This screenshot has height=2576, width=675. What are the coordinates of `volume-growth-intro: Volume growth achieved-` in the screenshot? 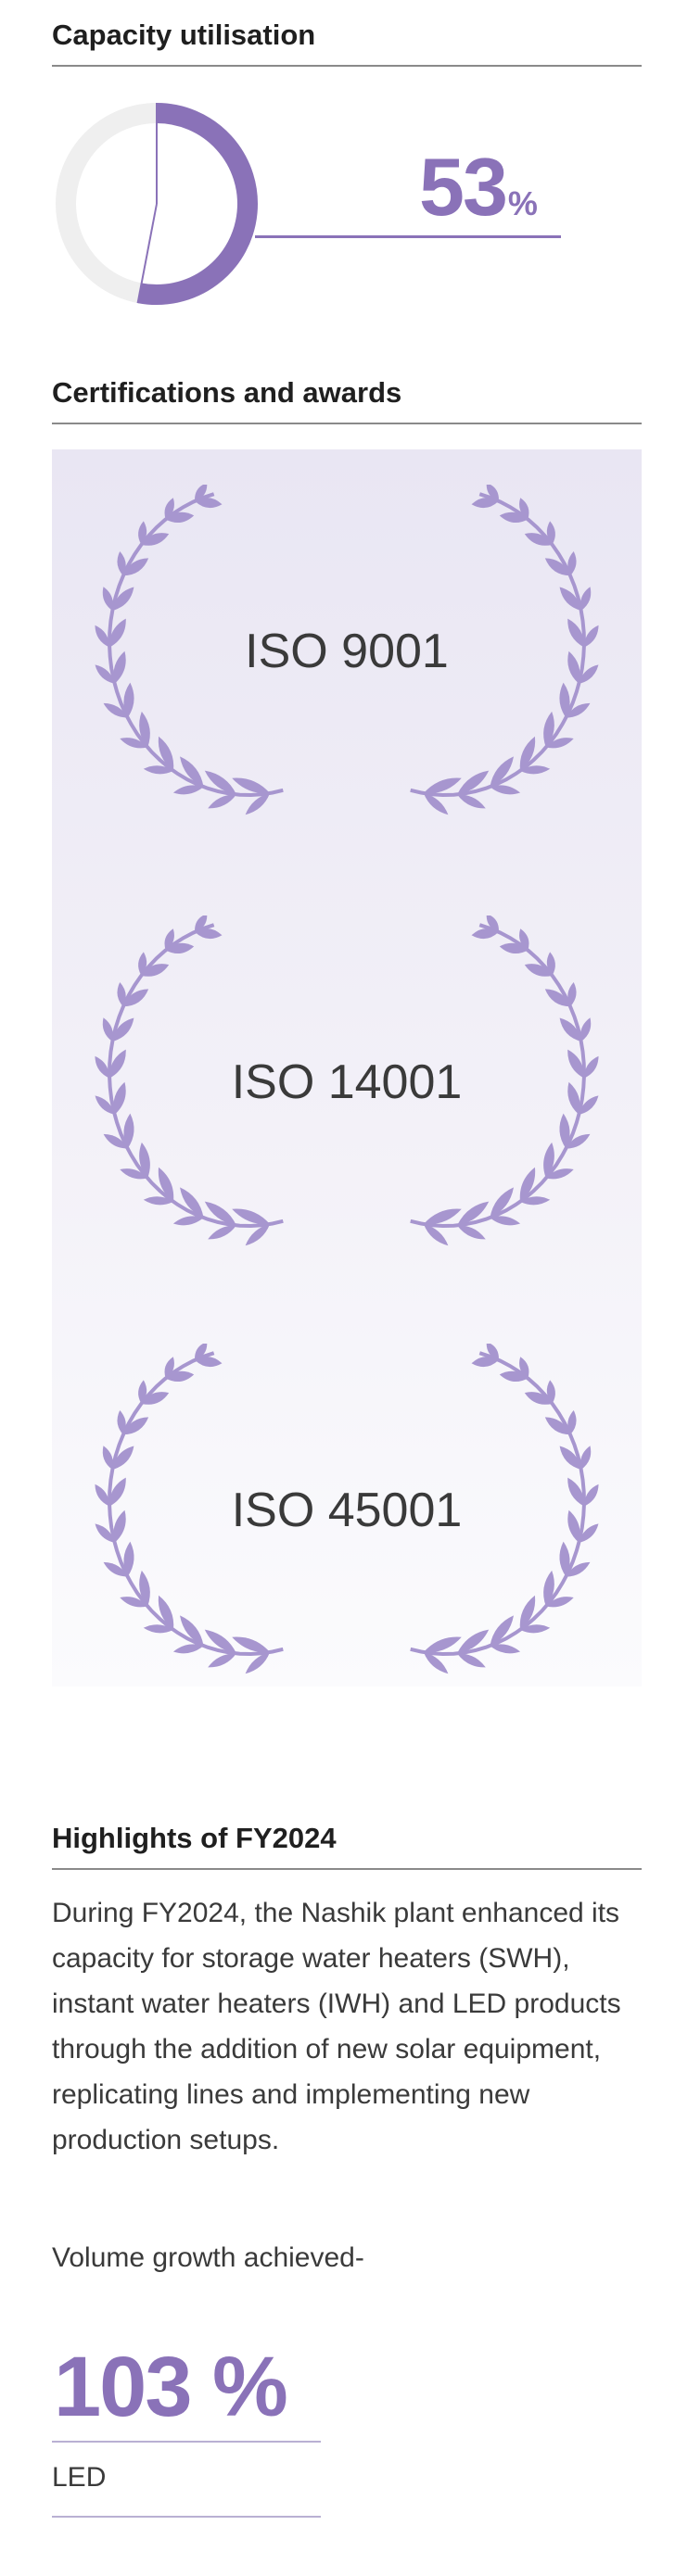 It's located at (208, 2257).